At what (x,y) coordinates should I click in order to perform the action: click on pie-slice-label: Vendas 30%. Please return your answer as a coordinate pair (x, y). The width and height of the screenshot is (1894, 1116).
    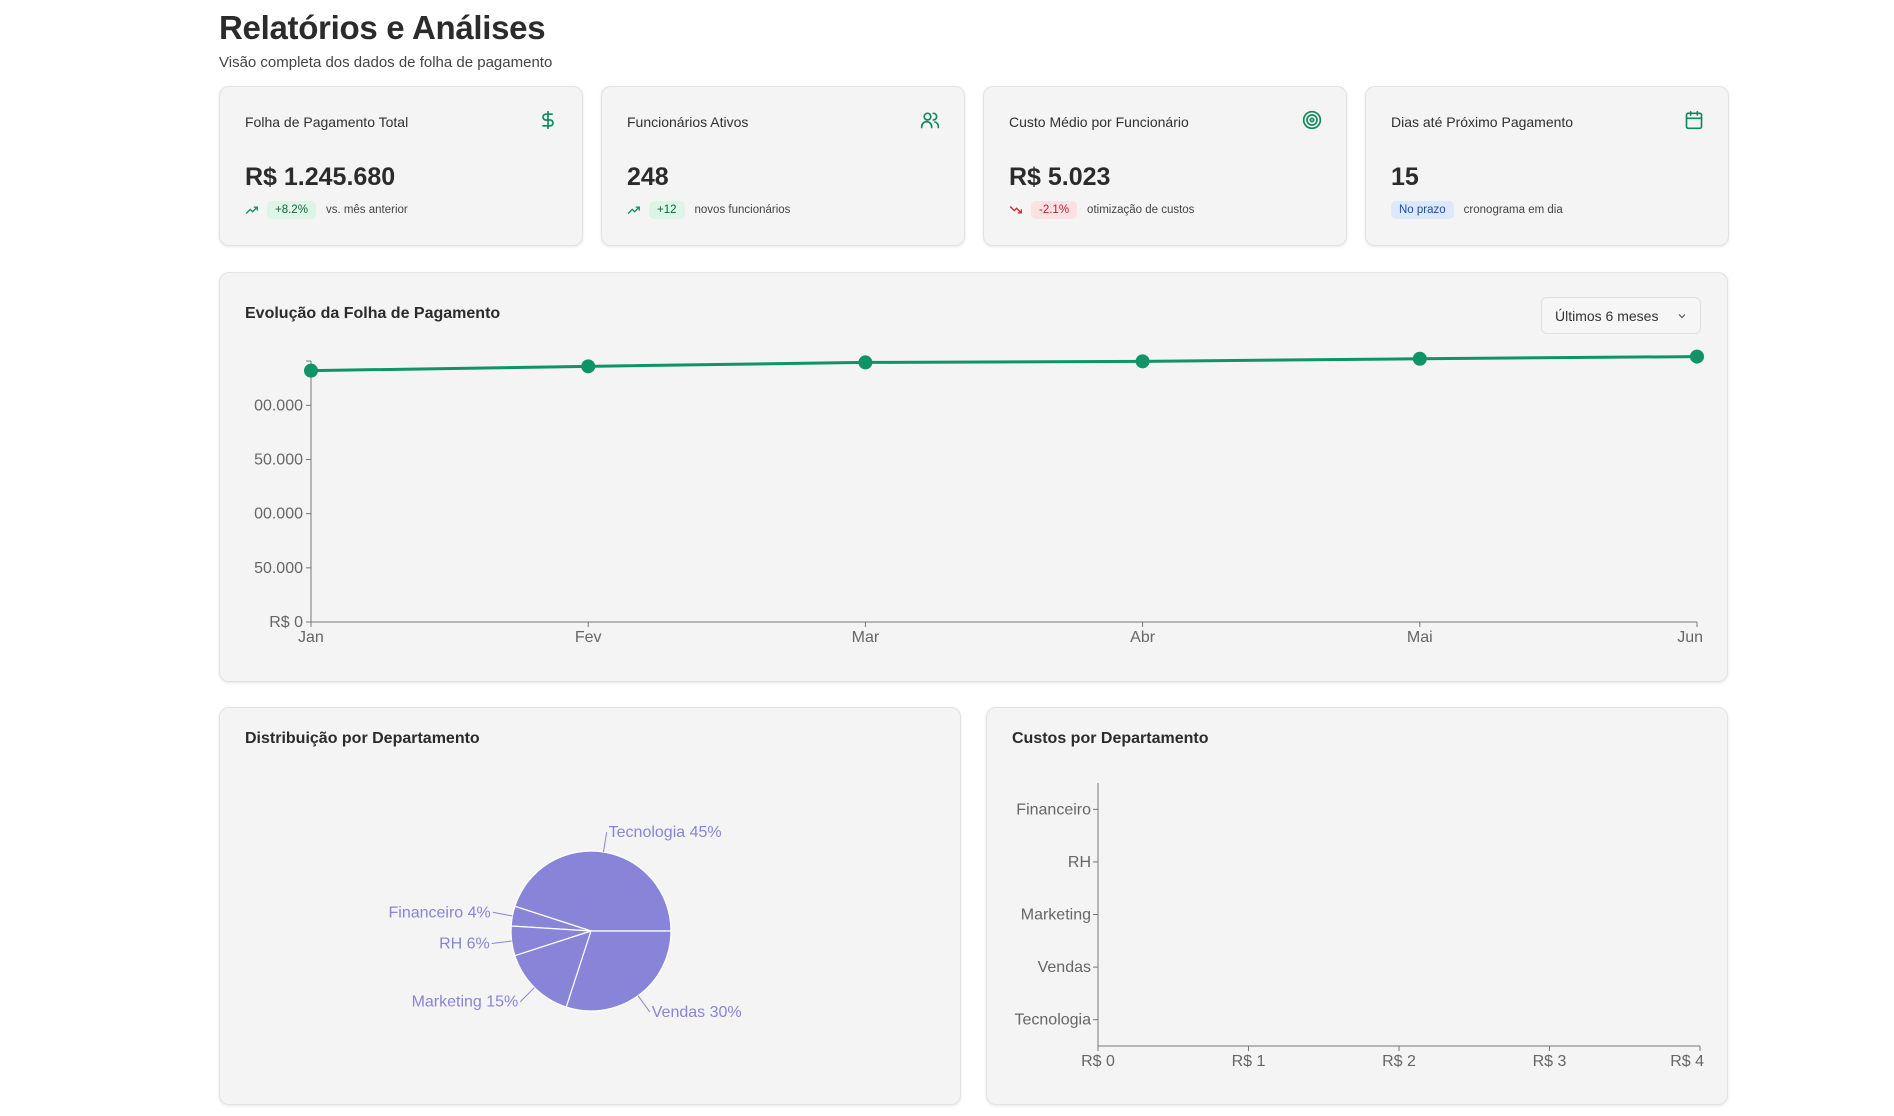
    Looking at the image, I should click on (697, 1012).